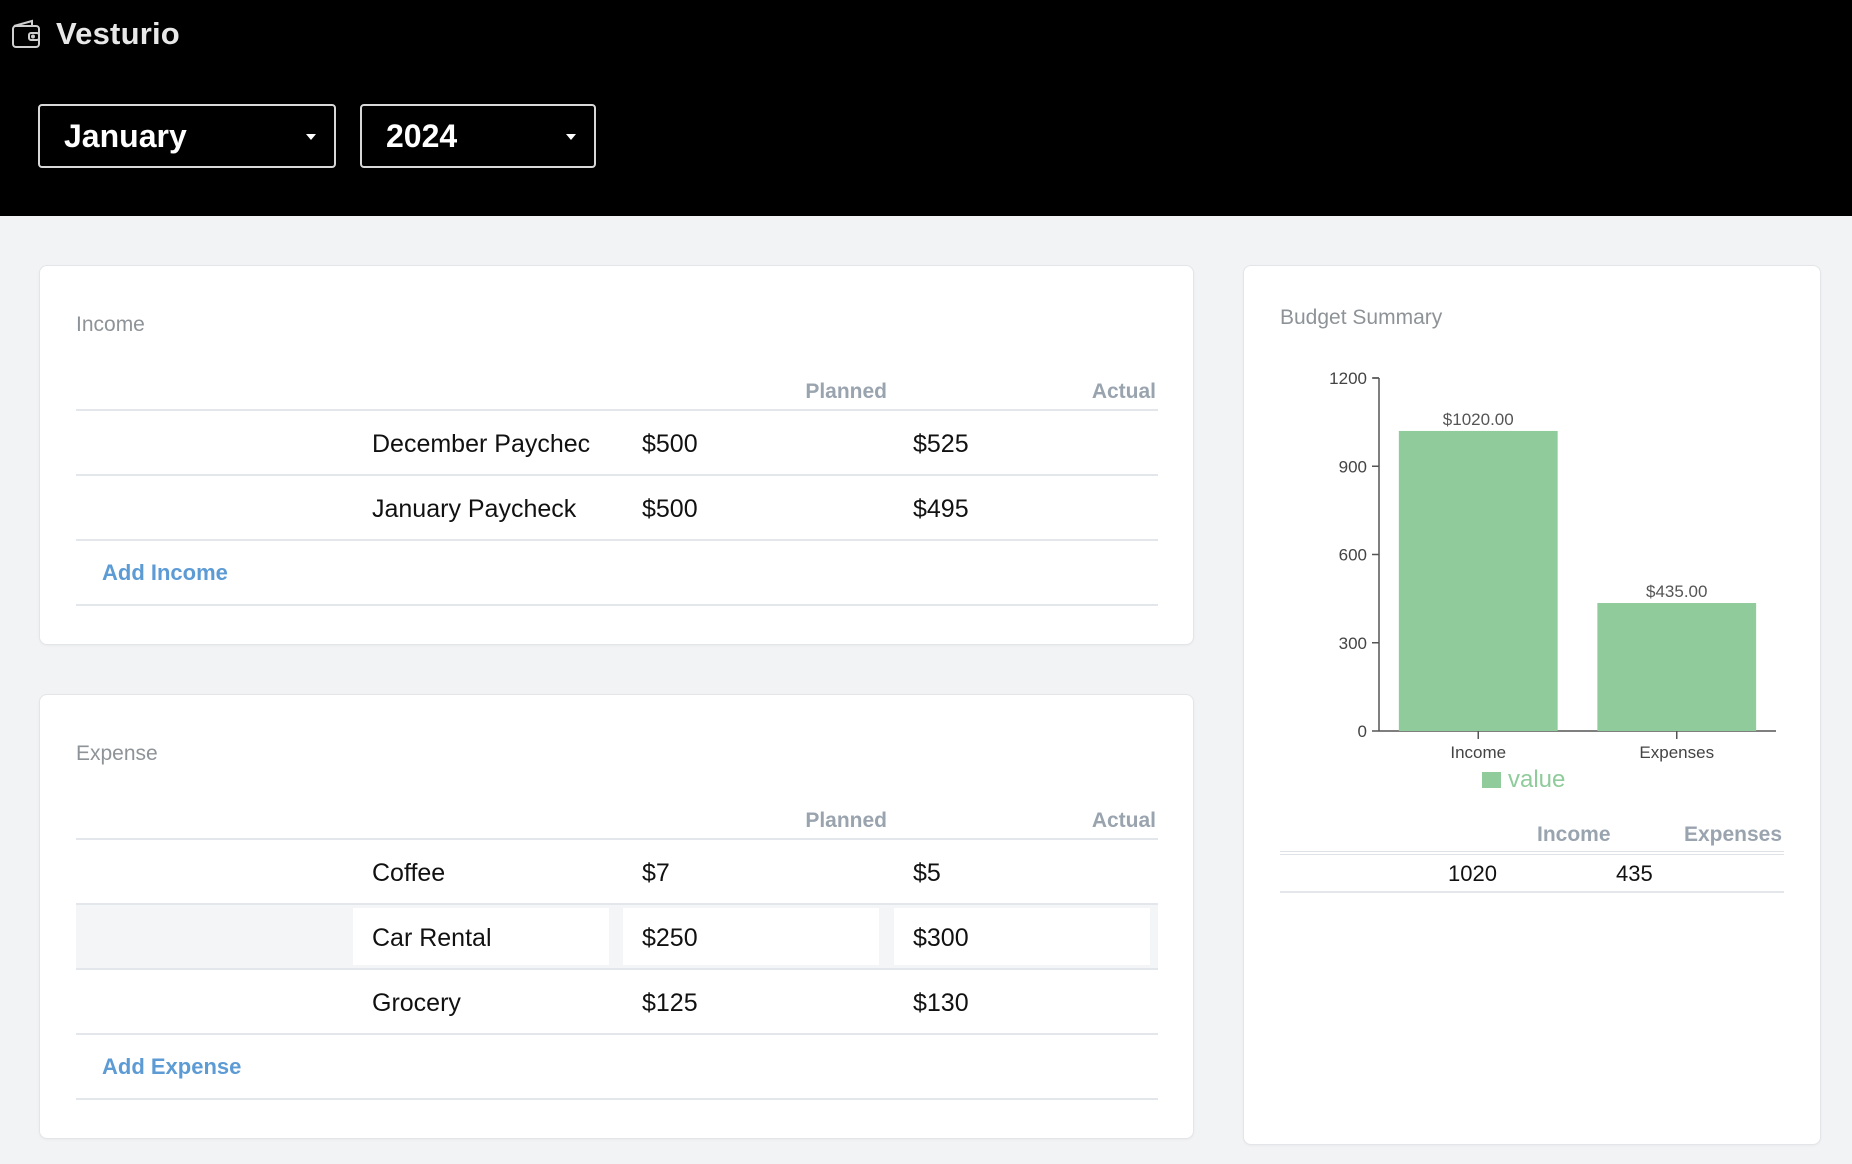 This screenshot has height=1164, width=1852. What do you see at coordinates (26, 33) in the screenshot?
I see `wallet-icon` at bounding box center [26, 33].